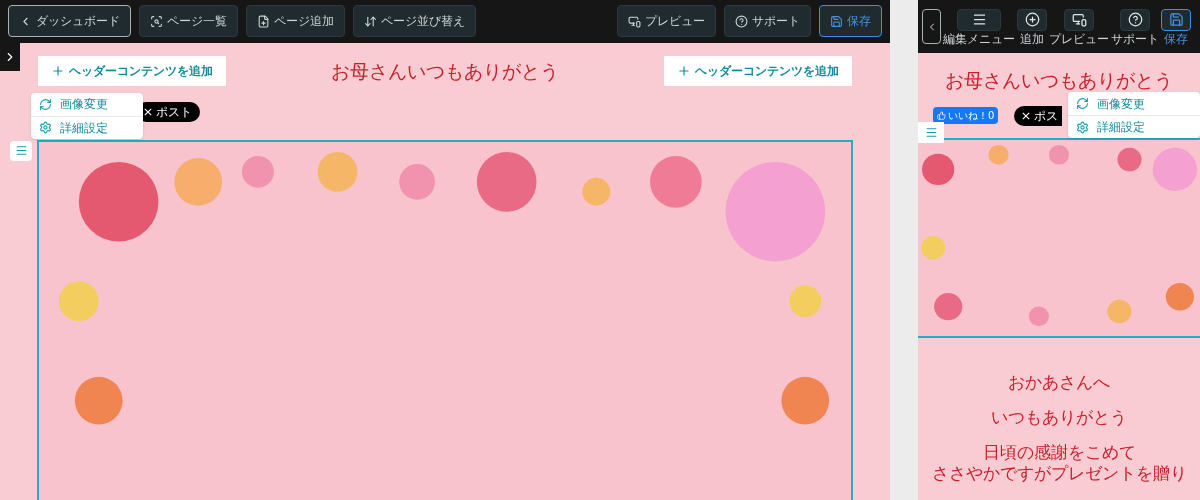  I want to click on message-line: いつもありがとう, so click(1059, 417).